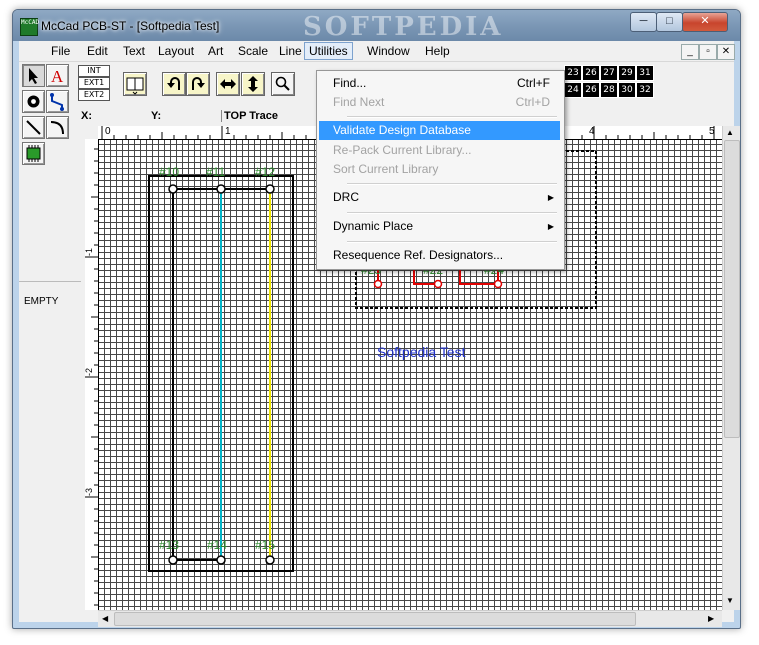  What do you see at coordinates (609, 90) in the screenshot?
I see `layer-number-cell: 28` at bounding box center [609, 90].